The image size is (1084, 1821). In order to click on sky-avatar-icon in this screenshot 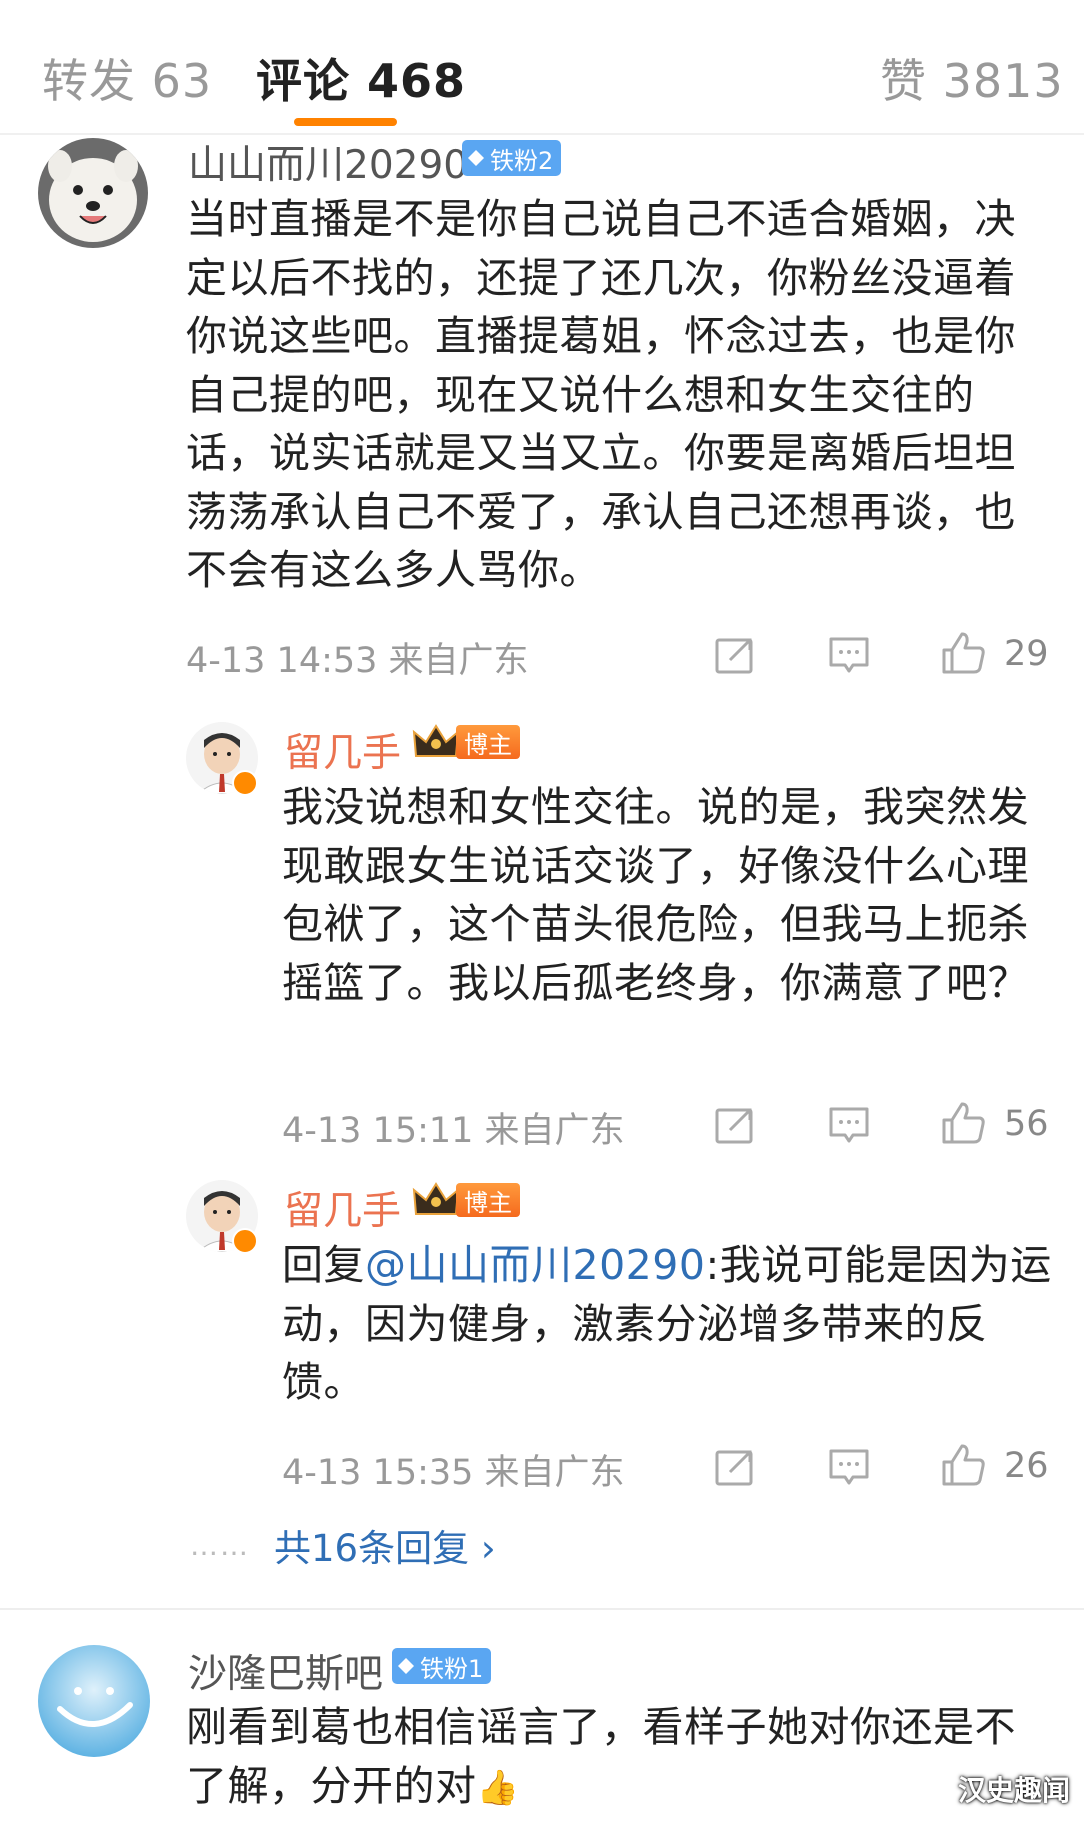, I will do `click(94, 1701)`.